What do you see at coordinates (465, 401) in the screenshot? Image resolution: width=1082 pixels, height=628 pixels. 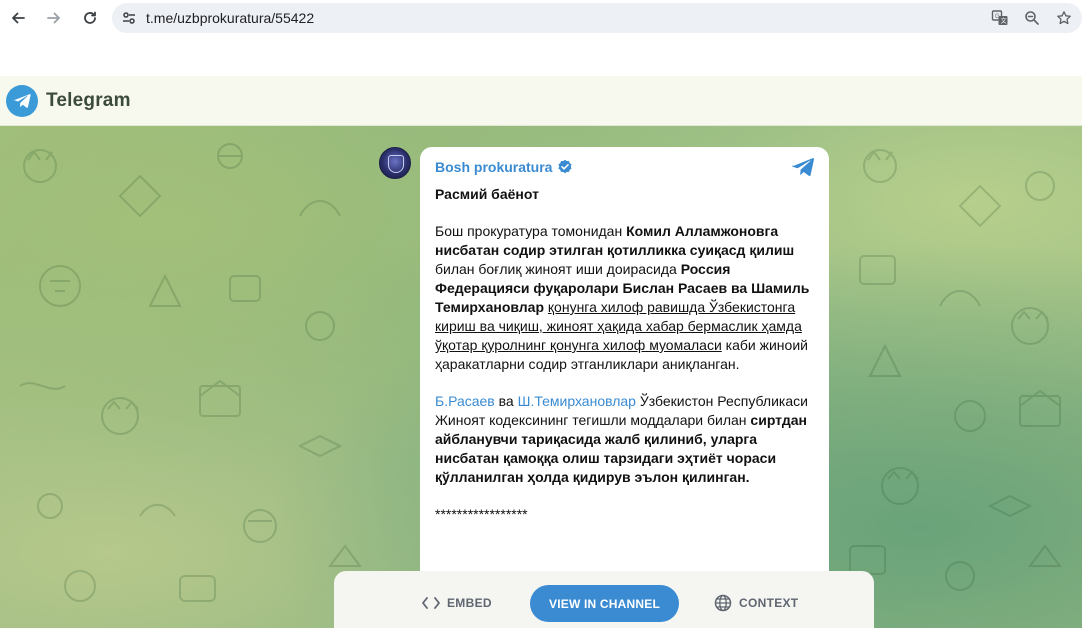 I see `mention-link: Б.Расаев` at bounding box center [465, 401].